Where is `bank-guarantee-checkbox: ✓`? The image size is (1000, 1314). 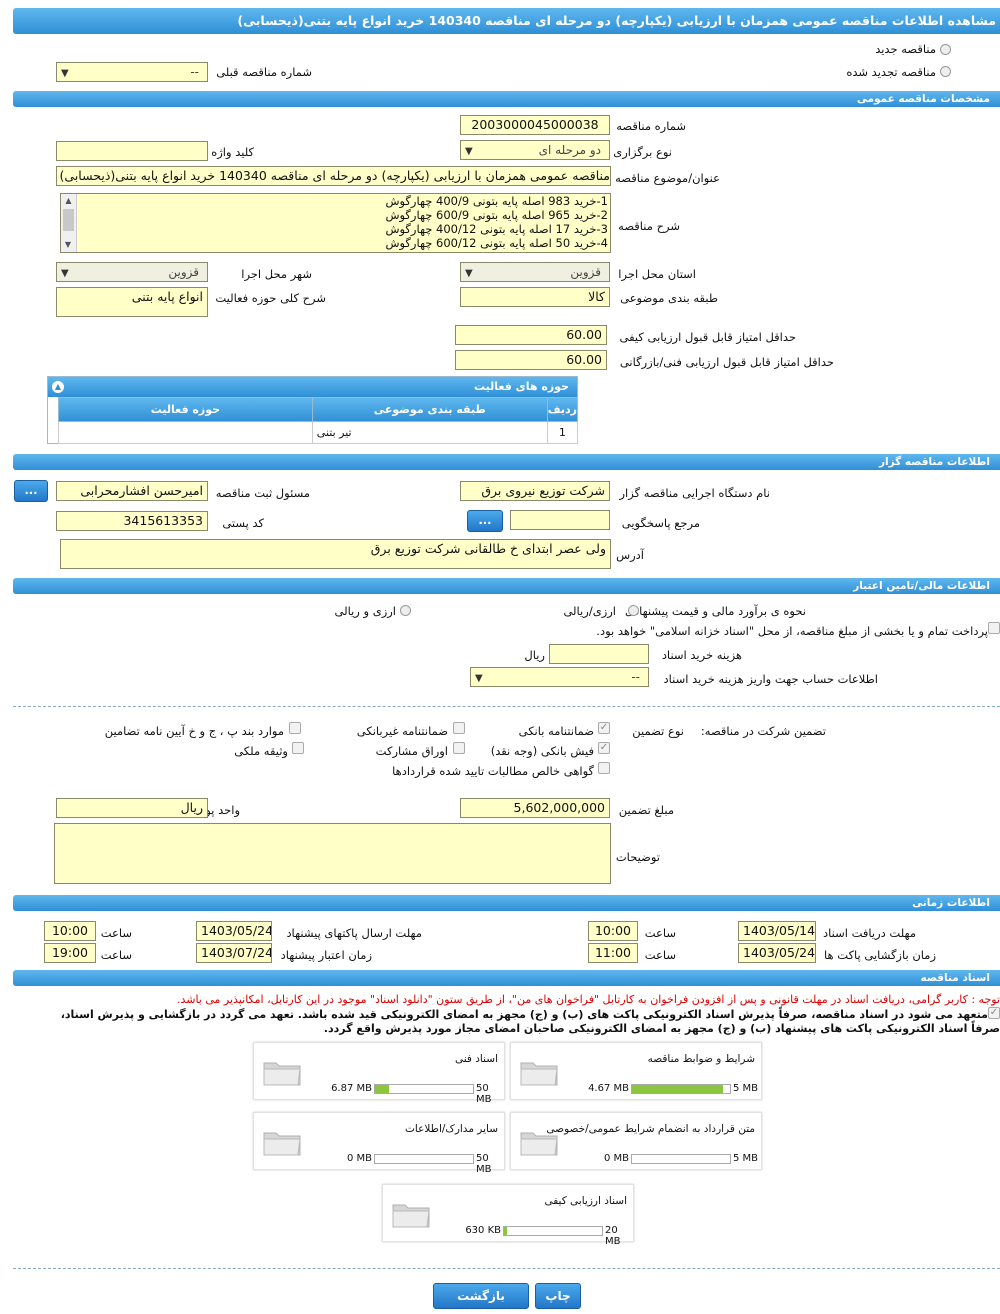 bank-guarantee-checkbox: ✓ is located at coordinates (604, 728).